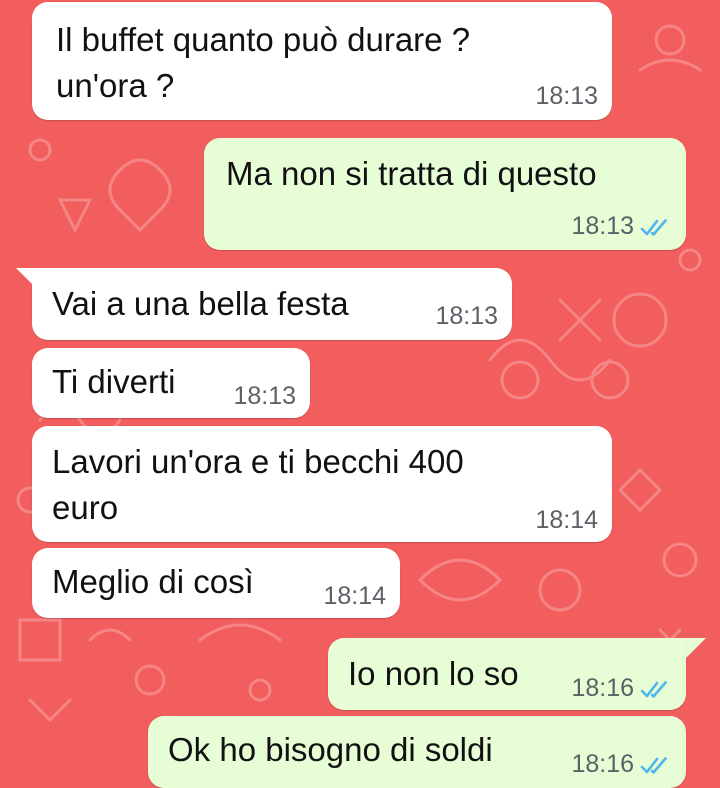 The width and height of the screenshot is (720, 788). Describe the element at coordinates (85, 507) in the screenshot. I see `message-text: euro` at that location.